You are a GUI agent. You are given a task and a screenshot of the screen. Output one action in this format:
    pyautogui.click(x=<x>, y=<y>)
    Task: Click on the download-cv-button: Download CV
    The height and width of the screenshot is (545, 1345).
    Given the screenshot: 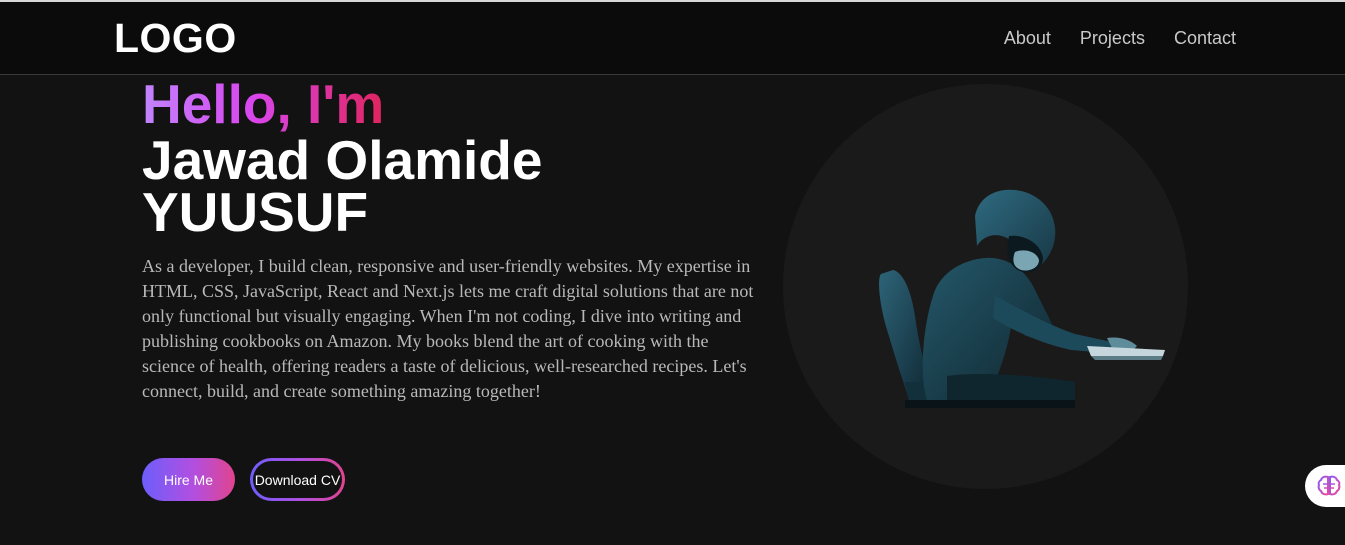 What is the action you would take?
    pyautogui.click(x=297, y=479)
    